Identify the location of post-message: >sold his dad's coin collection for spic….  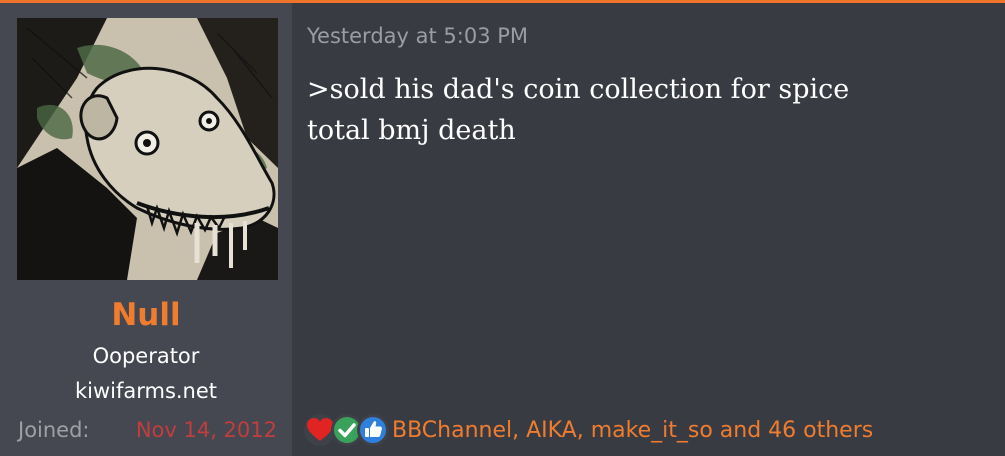
(578, 110).